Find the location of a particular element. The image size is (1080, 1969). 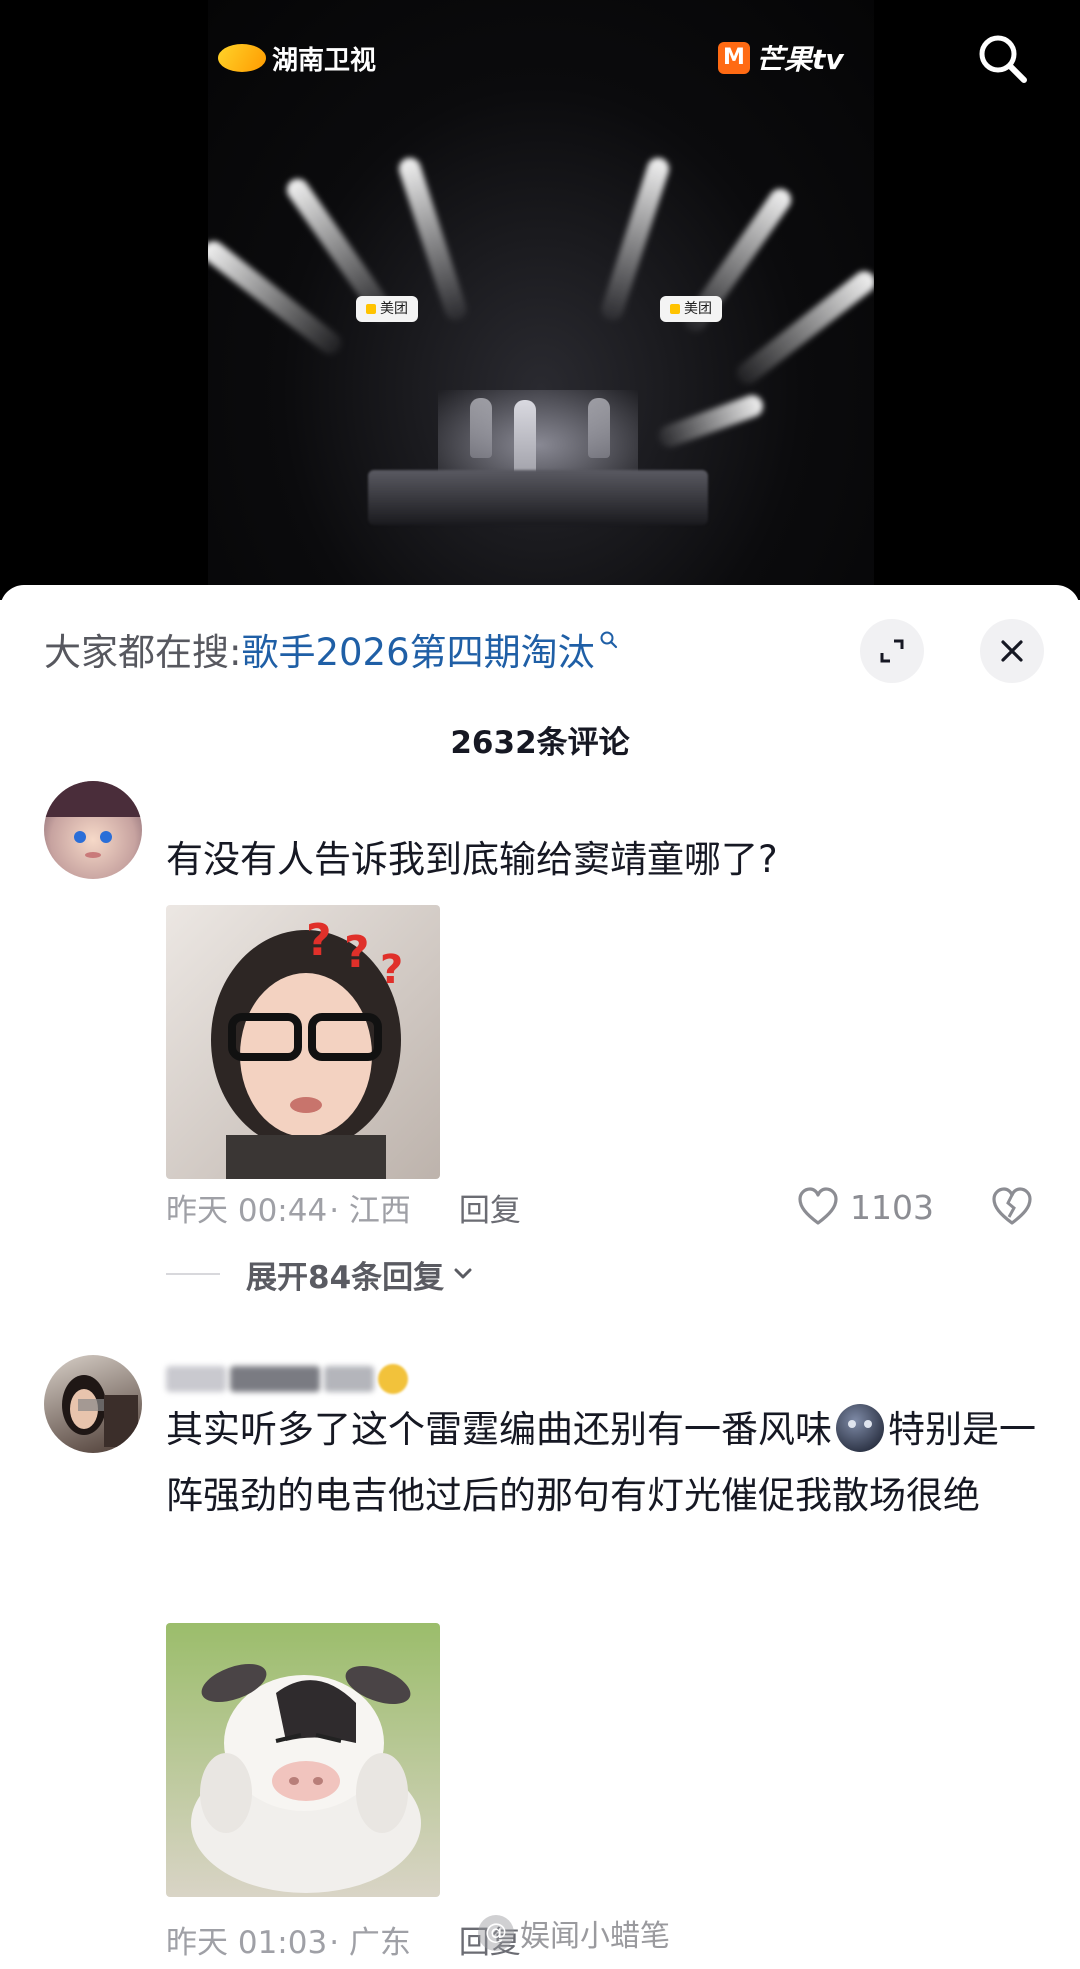

search-suggestion: 大家都在搜: 歌手2026第四期淘汰 is located at coordinates (331, 649).